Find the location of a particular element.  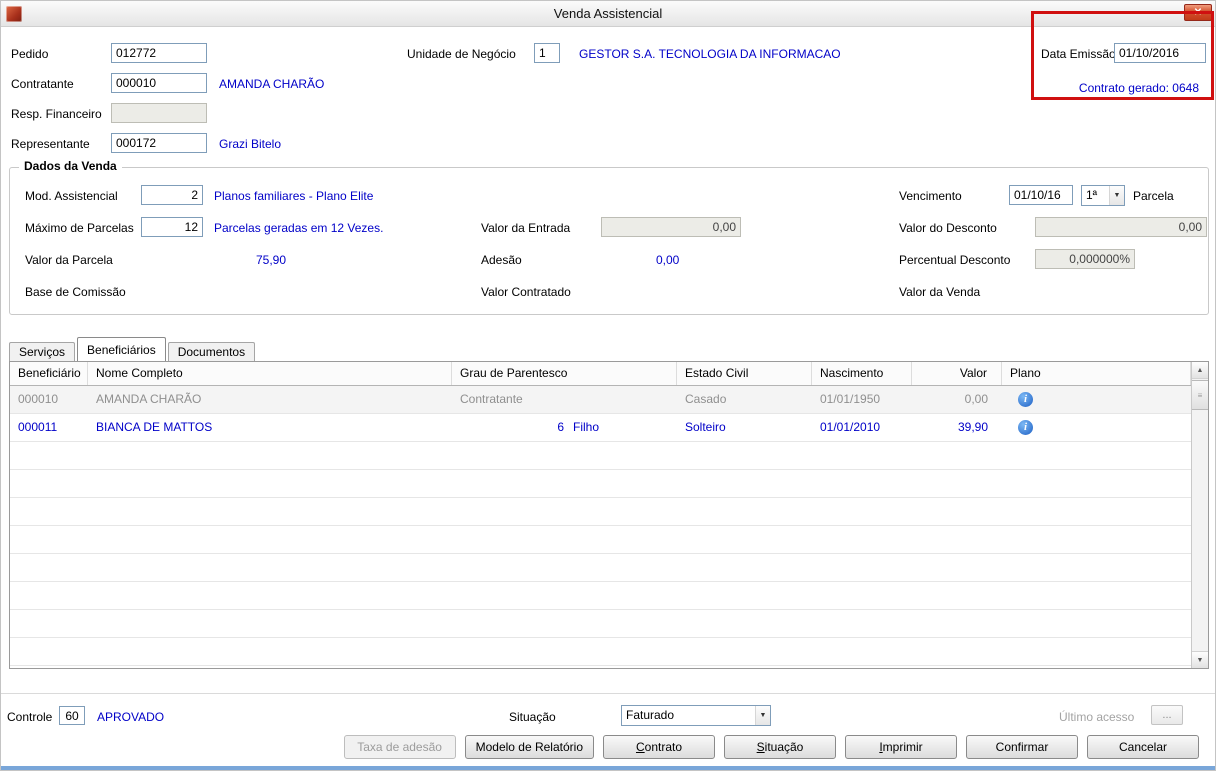

adesao-label: Adesão is located at coordinates (501, 260).